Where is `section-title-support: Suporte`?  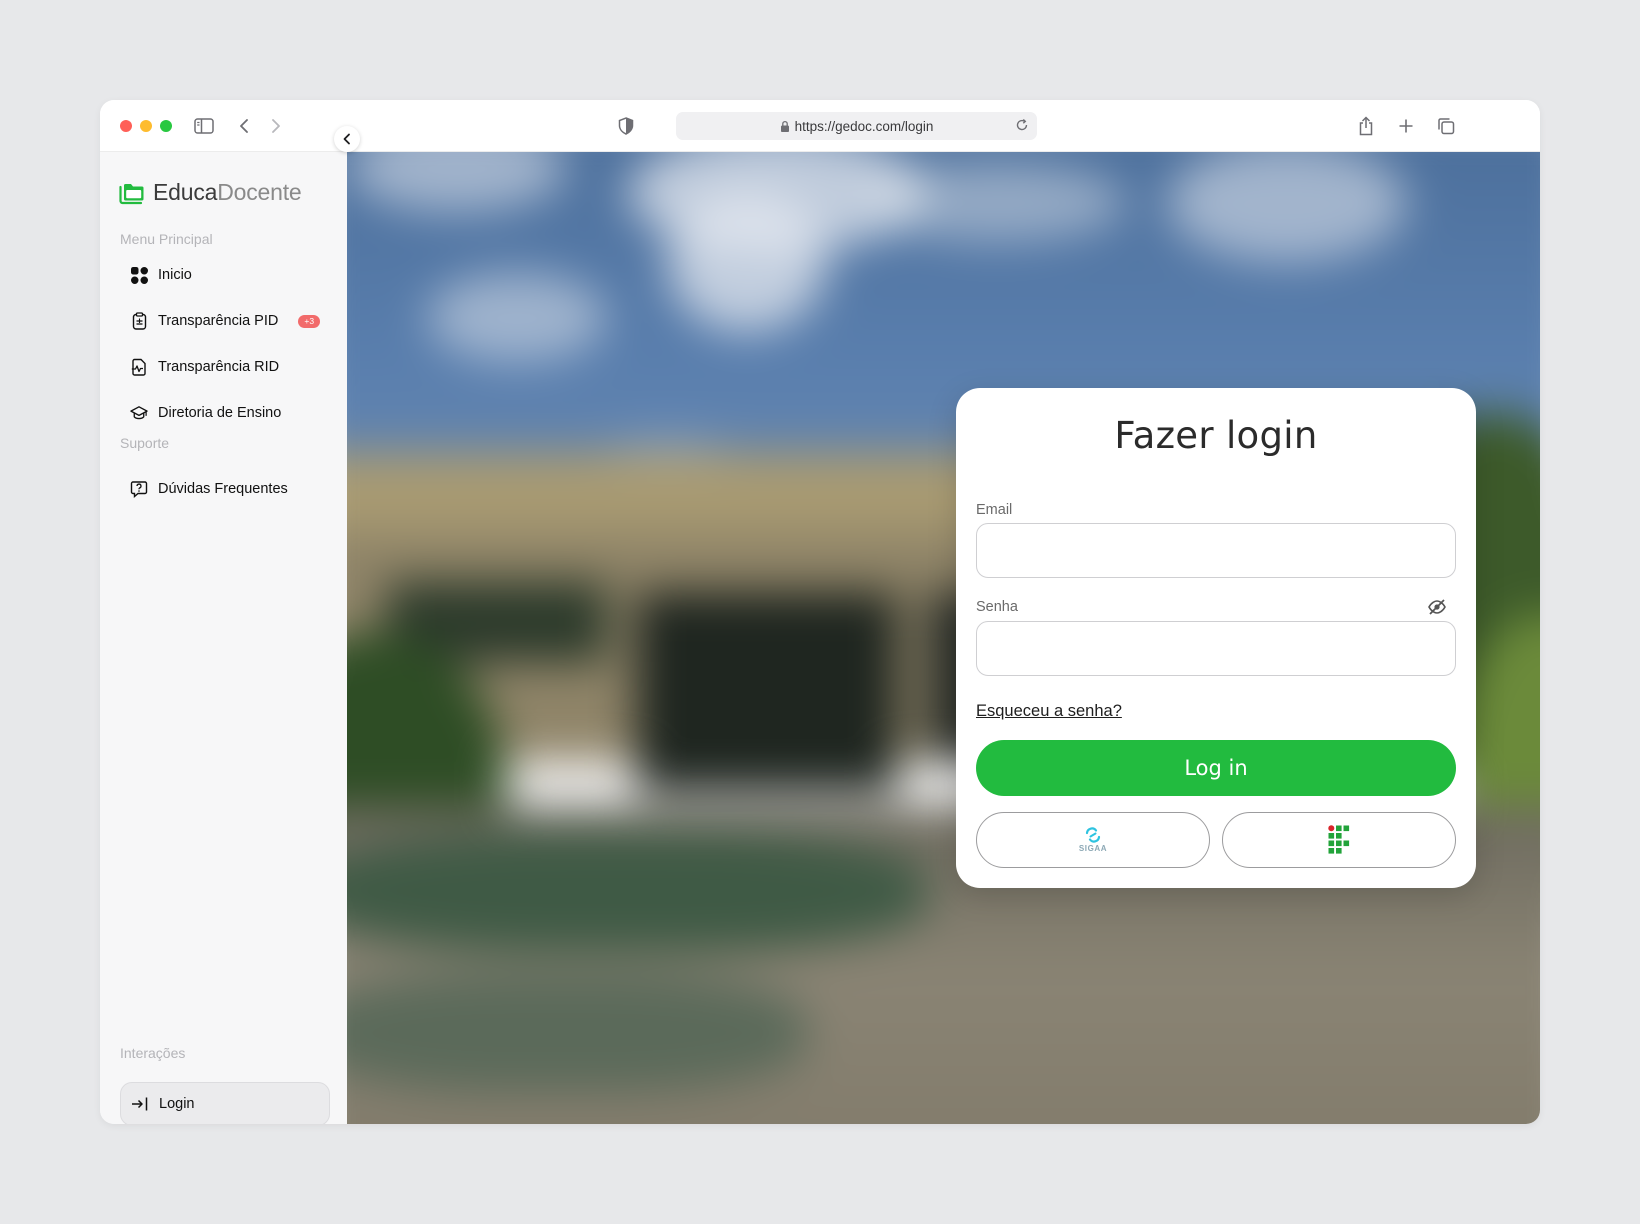
section-title-support: Suporte is located at coordinates (145, 443).